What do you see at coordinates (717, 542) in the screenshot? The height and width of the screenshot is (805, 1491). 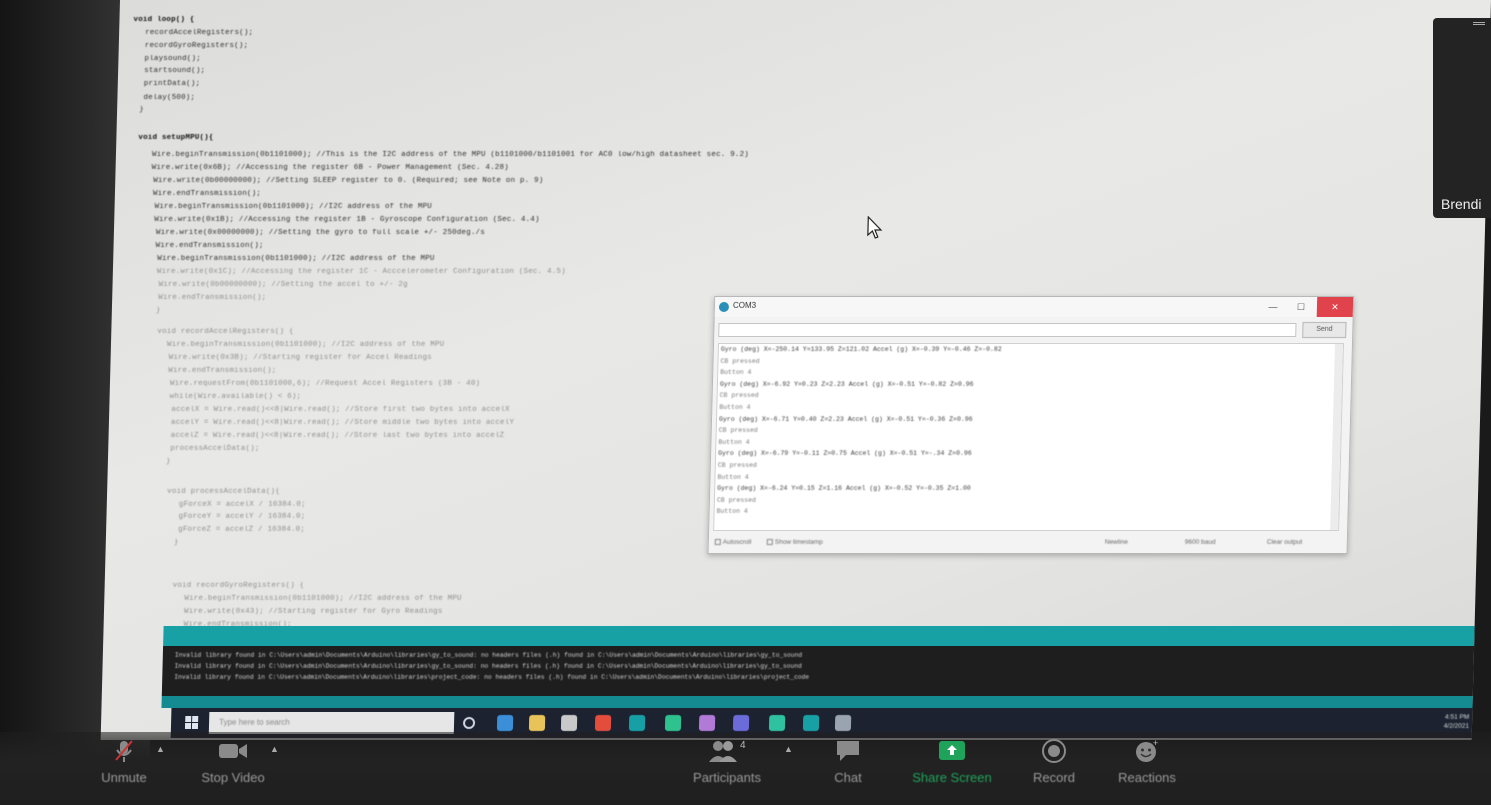 I see `checkbox-icon` at bounding box center [717, 542].